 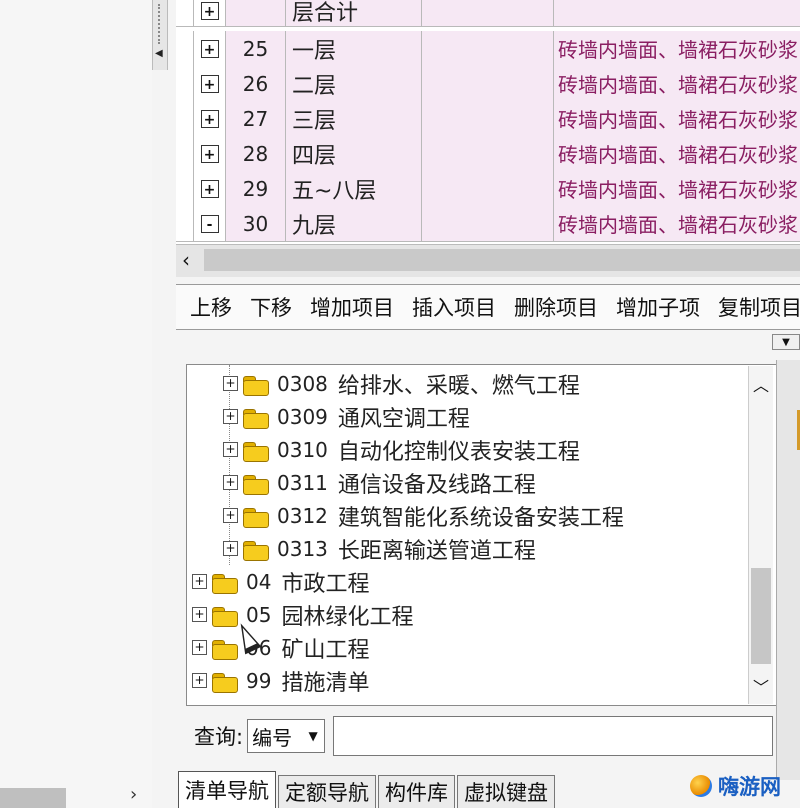 I want to click on delete-item-button: 删除项目, so click(x=556, y=307).